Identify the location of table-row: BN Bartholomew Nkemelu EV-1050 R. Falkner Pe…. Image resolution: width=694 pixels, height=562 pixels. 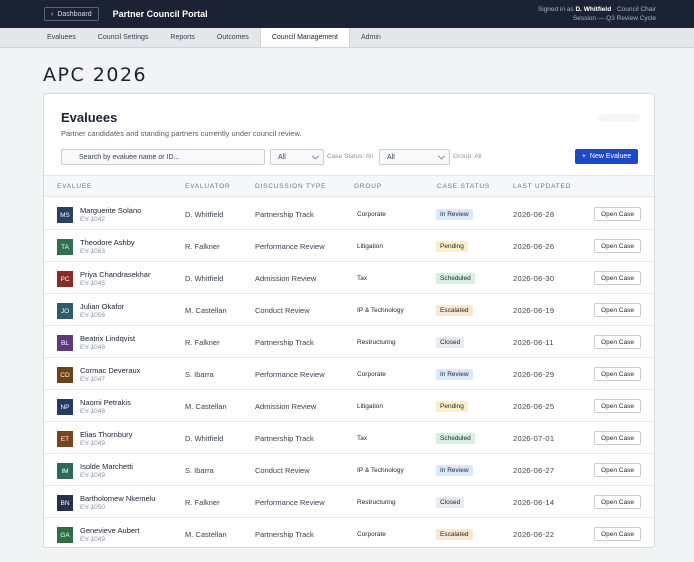
(349, 502).